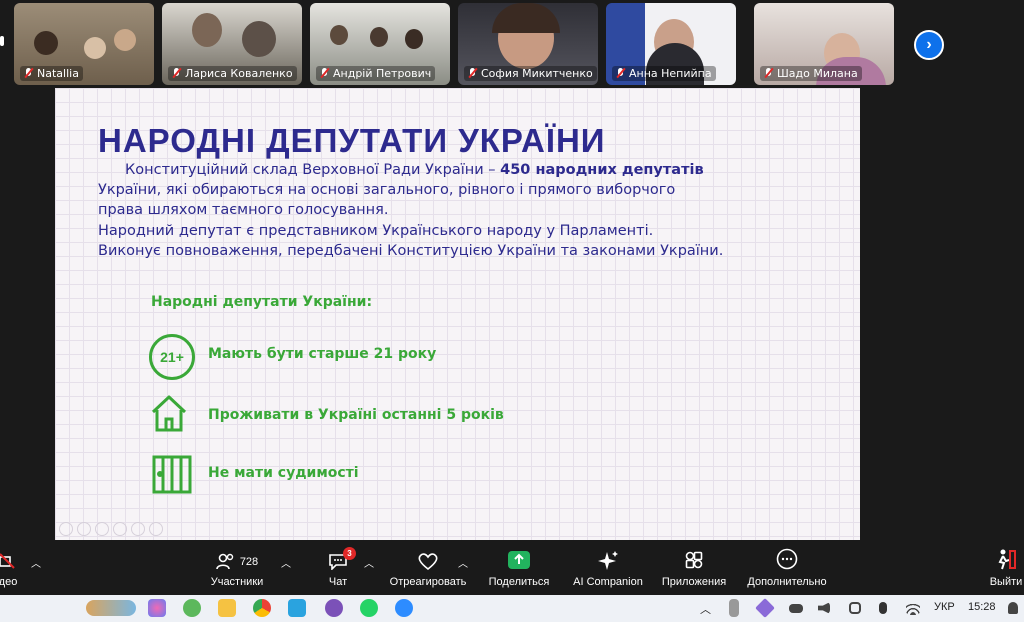 This screenshot has height=622, width=1024. Describe the element at coordinates (172, 474) in the screenshot. I see `prison-bars-icon` at that location.